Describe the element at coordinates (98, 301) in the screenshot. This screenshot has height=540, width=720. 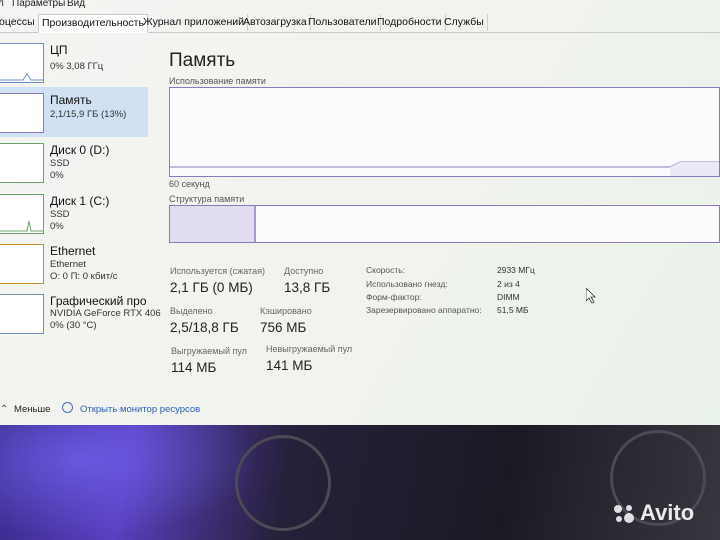
I see `sidebar-item-title: Графический про` at that location.